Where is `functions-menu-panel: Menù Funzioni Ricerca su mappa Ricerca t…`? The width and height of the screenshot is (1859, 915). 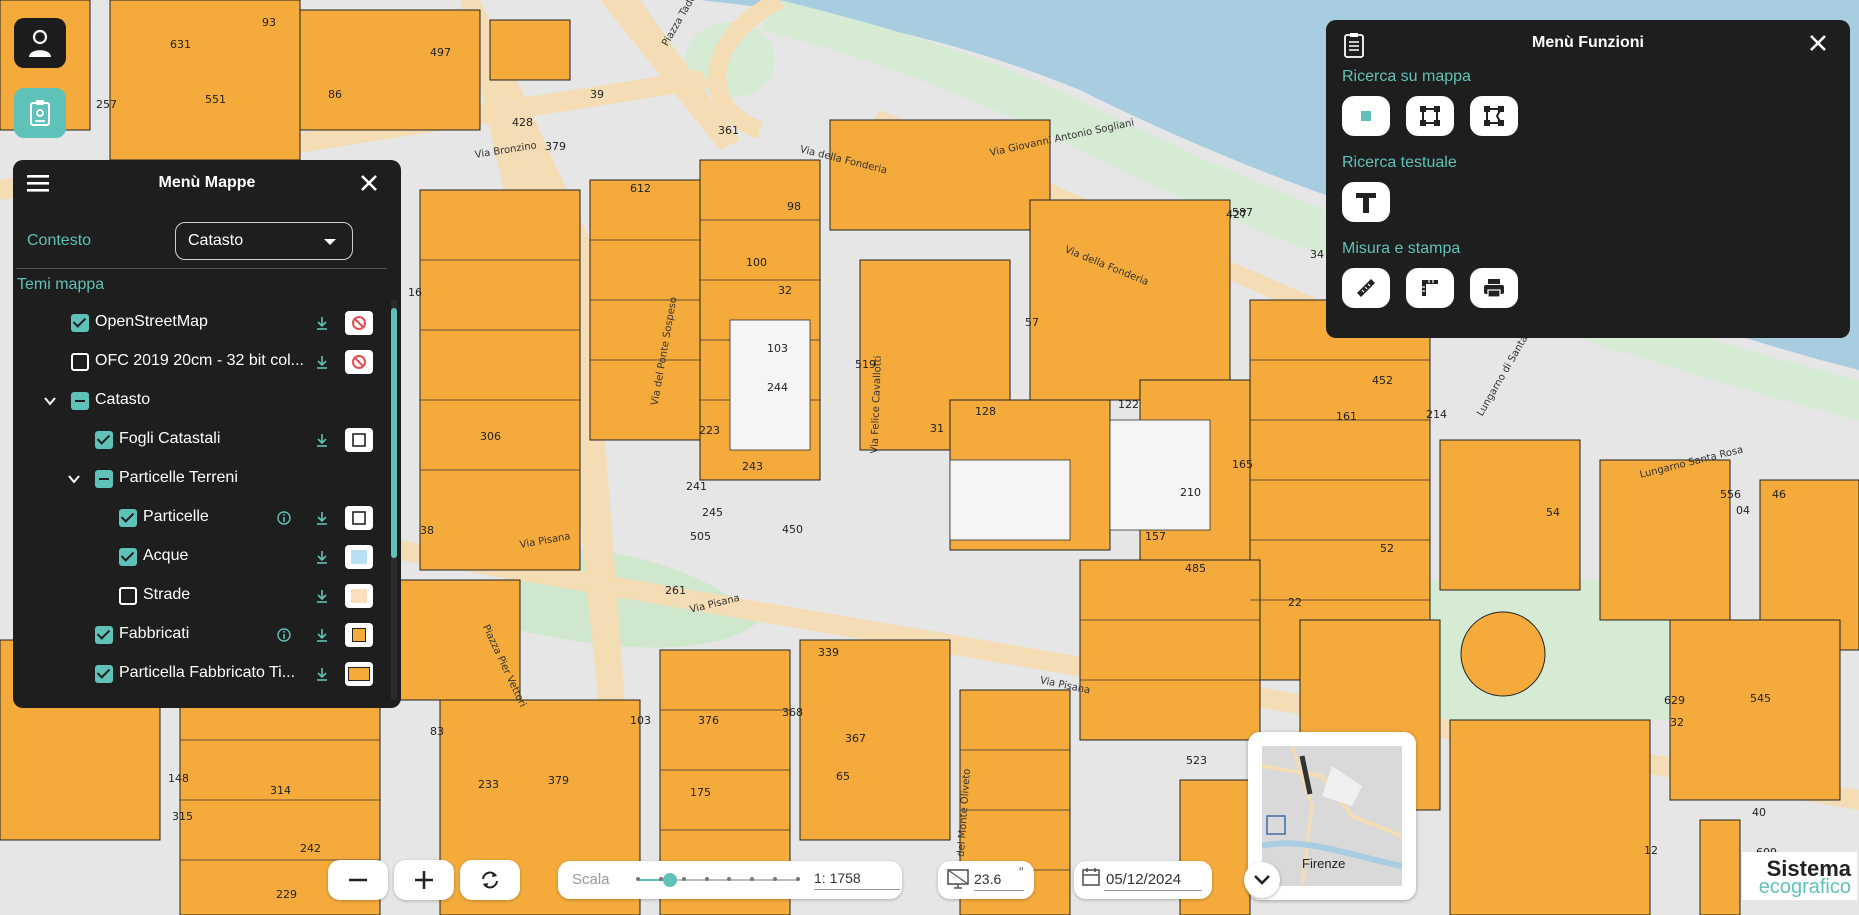 functions-menu-panel: Menù Funzioni Ricerca su mappa Ricerca t… is located at coordinates (1588, 179).